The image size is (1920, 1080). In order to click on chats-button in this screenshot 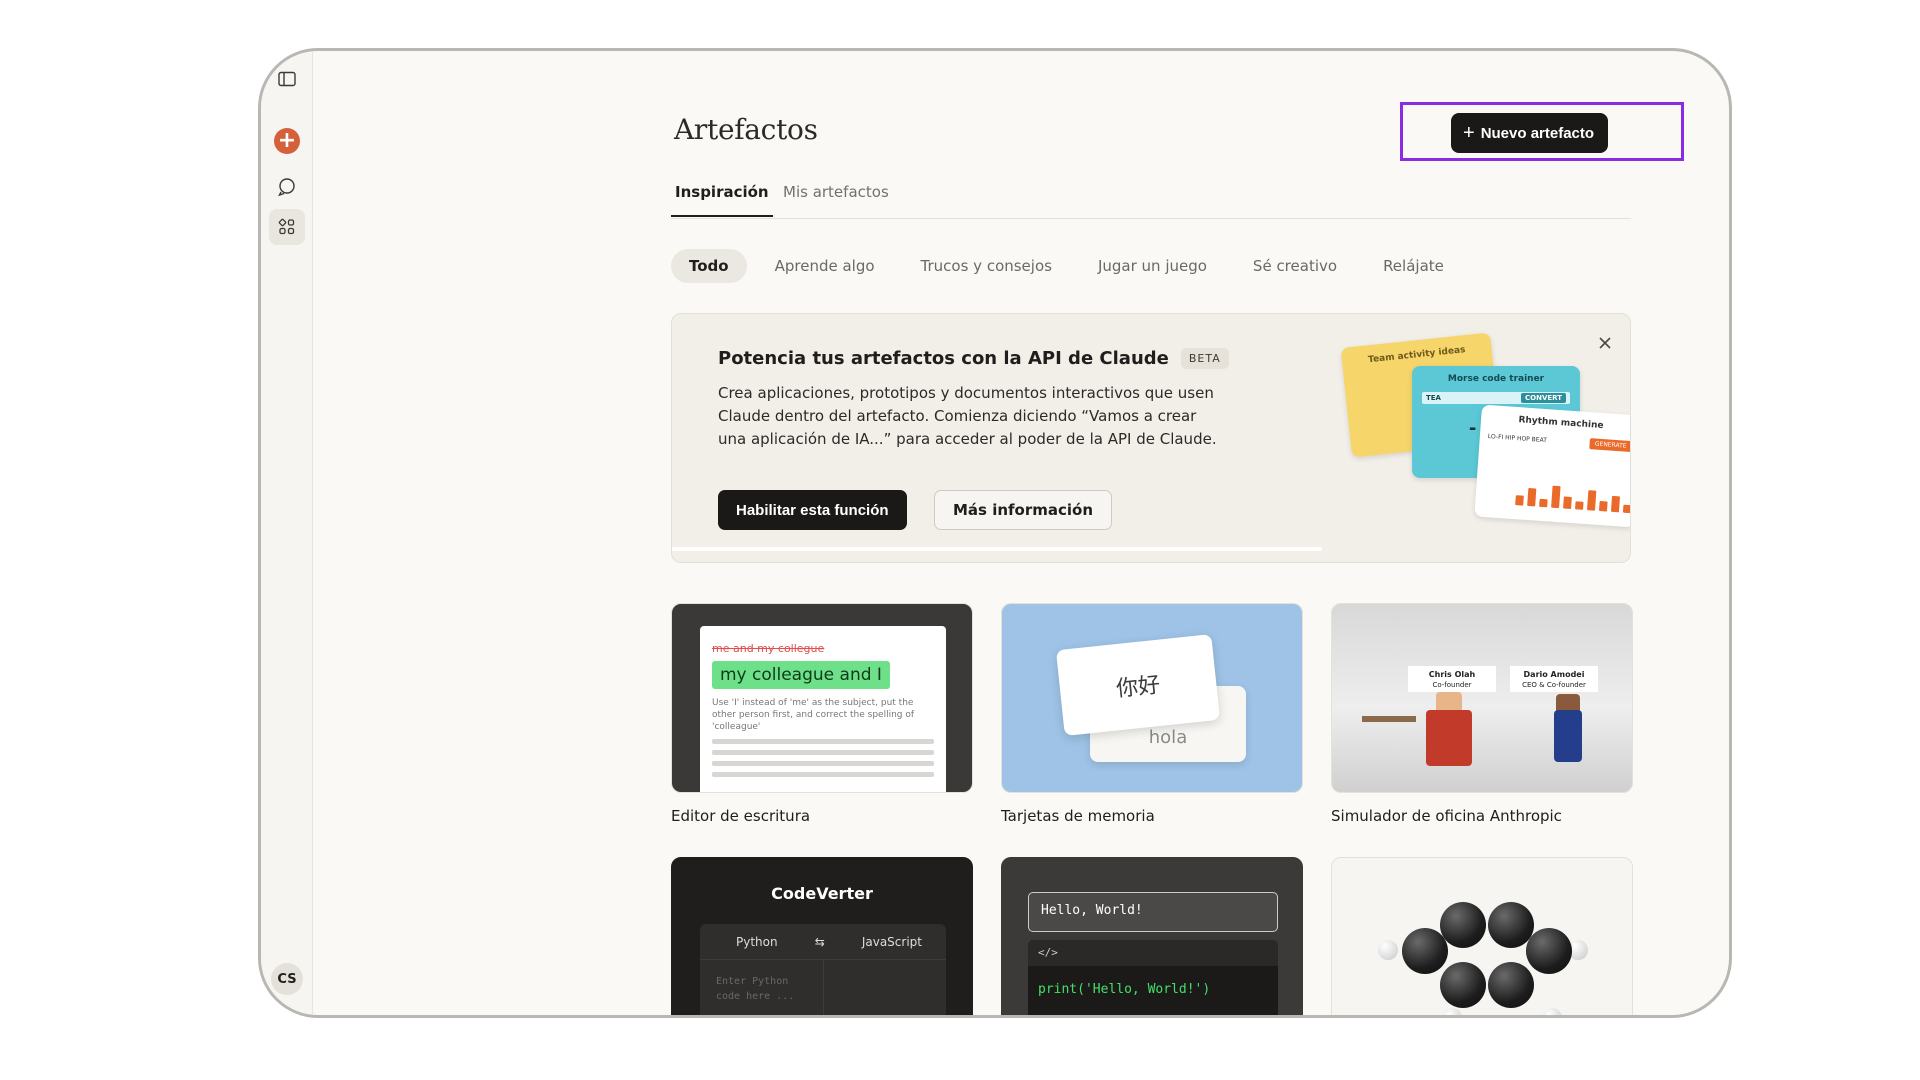, I will do `click(287, 187)`.